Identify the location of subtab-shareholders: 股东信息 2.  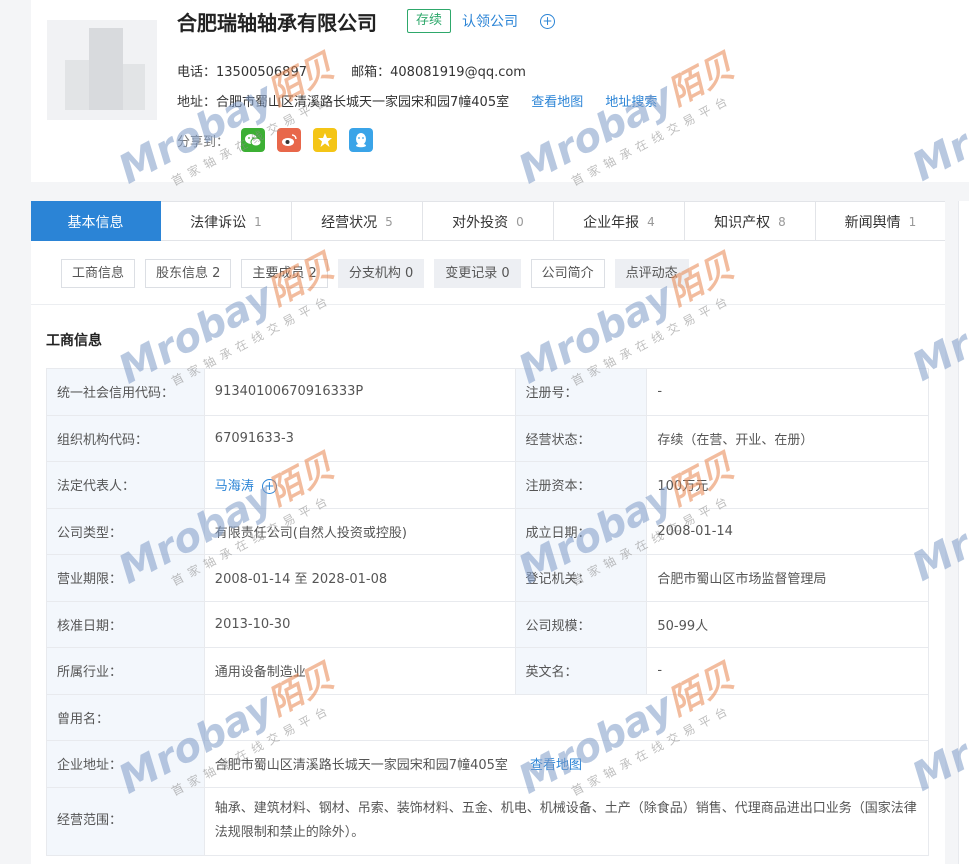
(188, 273).